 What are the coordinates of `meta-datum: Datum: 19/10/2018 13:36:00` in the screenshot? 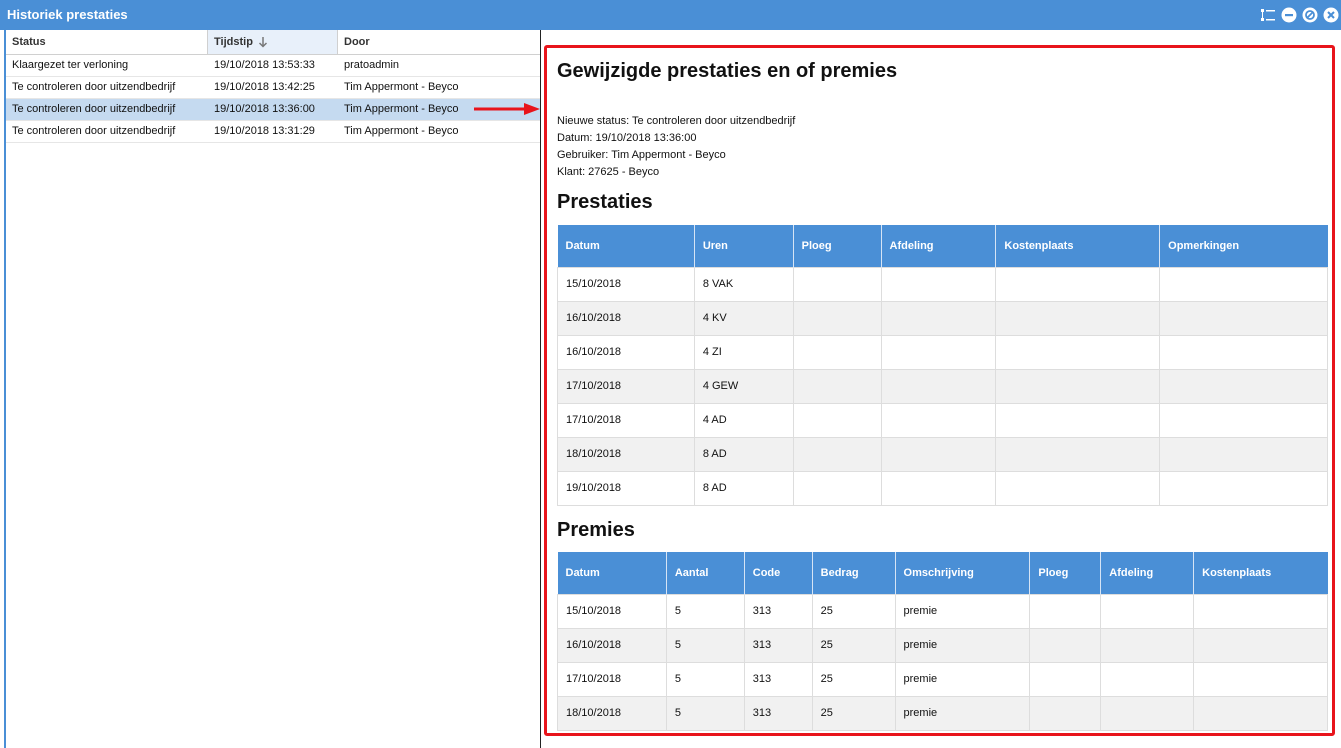 It's located at (627, 138).